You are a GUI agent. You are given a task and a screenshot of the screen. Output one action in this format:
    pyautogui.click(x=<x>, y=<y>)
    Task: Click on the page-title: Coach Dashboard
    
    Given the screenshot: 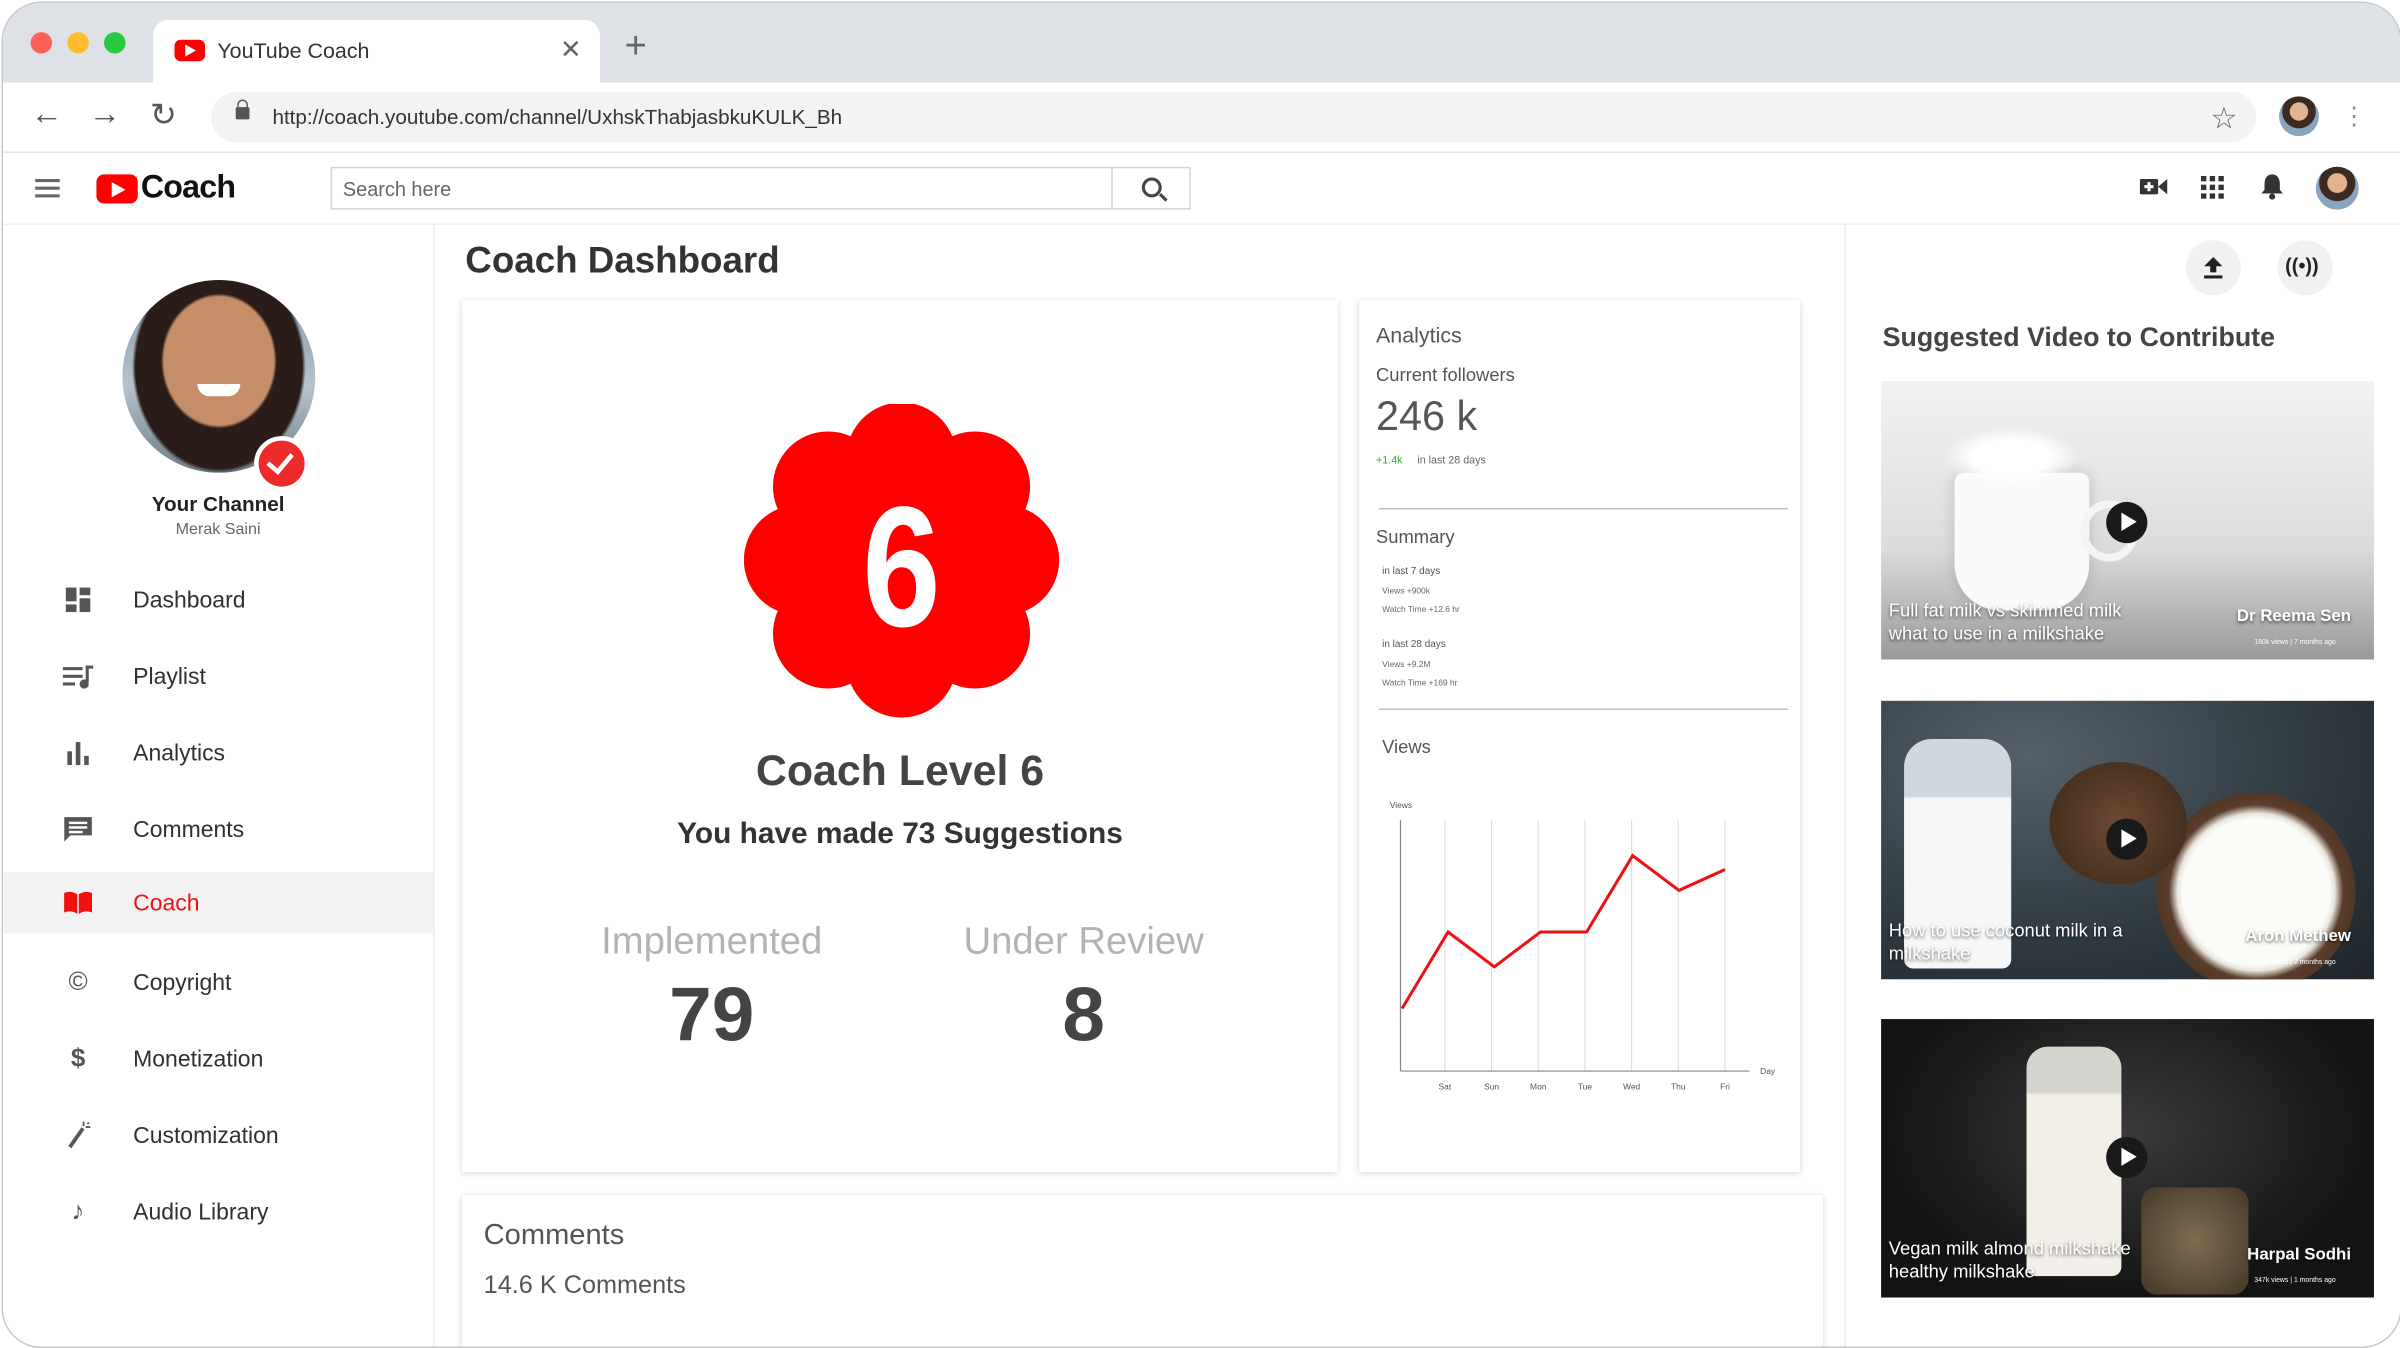 What is the action you would take?
    pyautogui.click(x=622, y=261)
    